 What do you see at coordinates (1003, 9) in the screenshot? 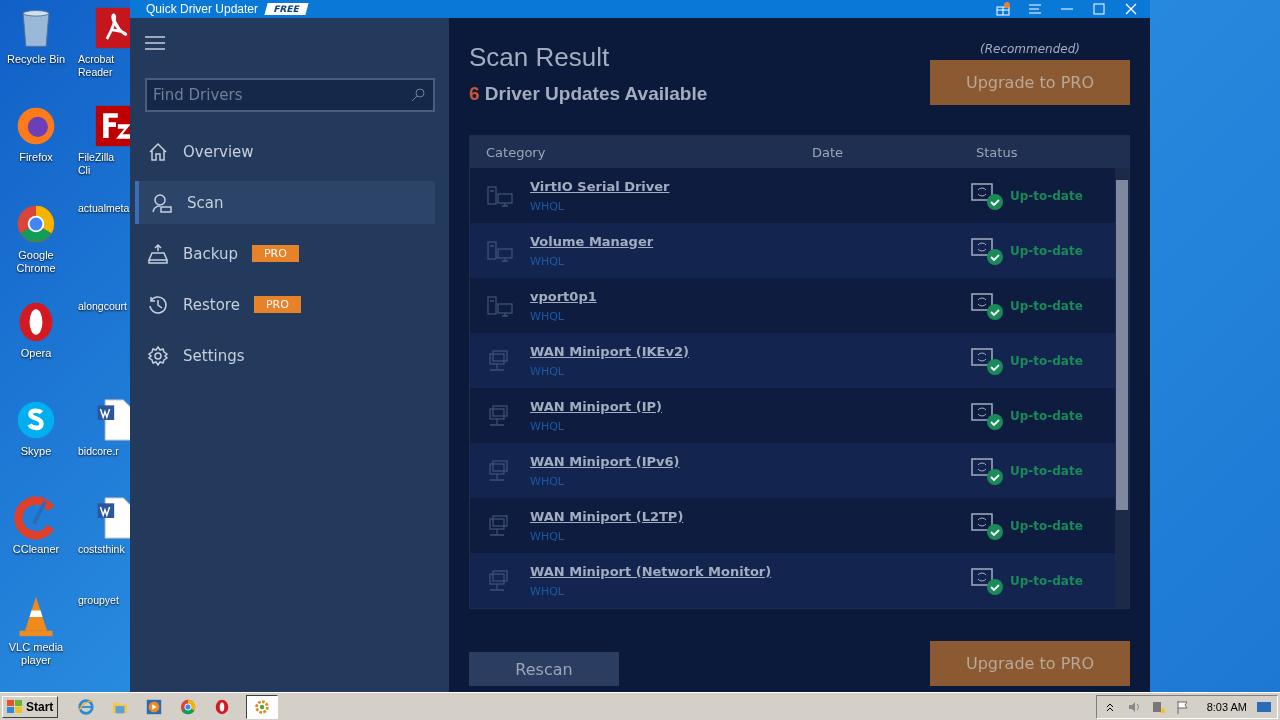
I see `gift-icon` at bounding box center [1003, 9].